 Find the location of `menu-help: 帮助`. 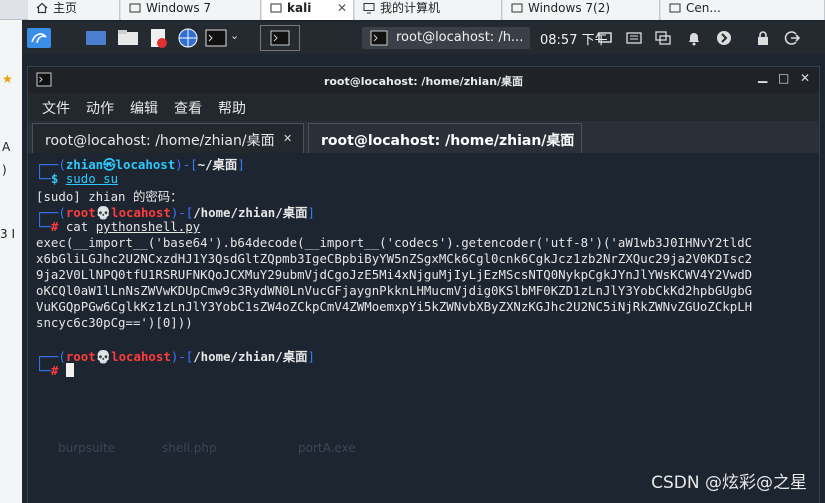

menu-help: 帮助 is located at coordinates (232, 108).